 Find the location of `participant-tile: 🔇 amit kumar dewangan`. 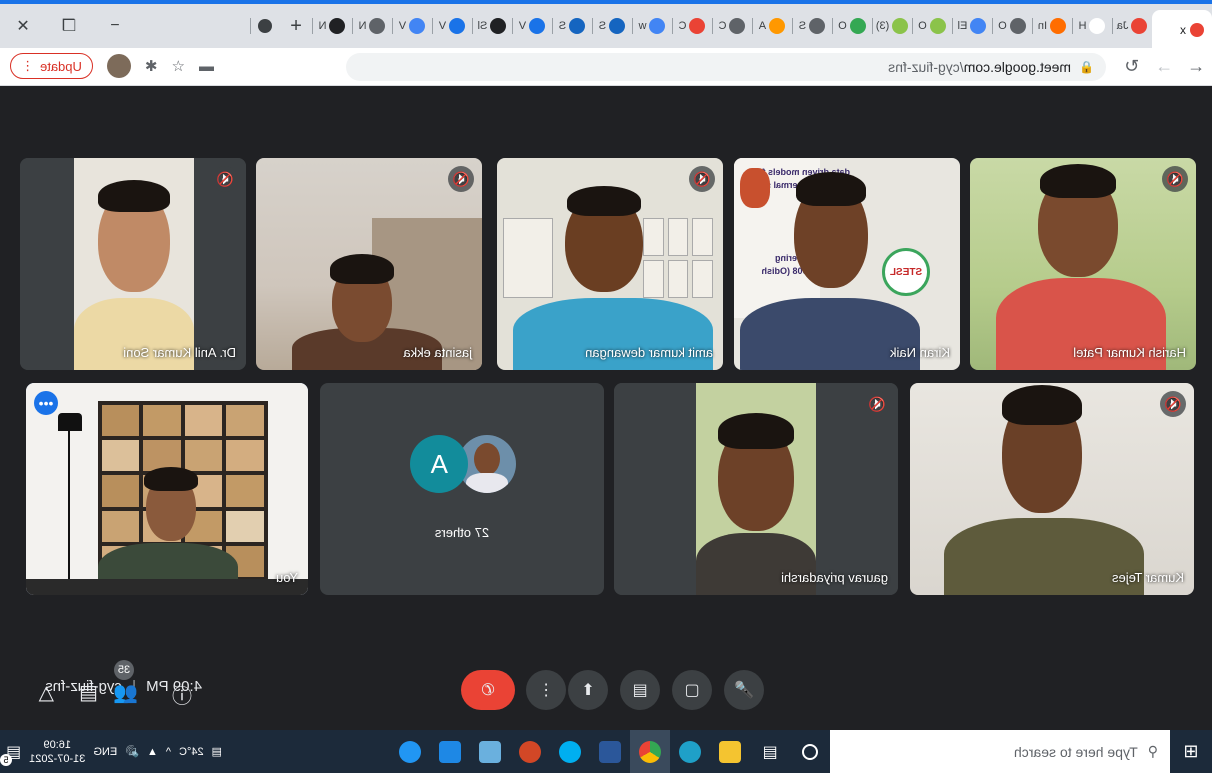

participant-tile: 🔇 amit kumar dewangan is located at coordinates (610, 264).